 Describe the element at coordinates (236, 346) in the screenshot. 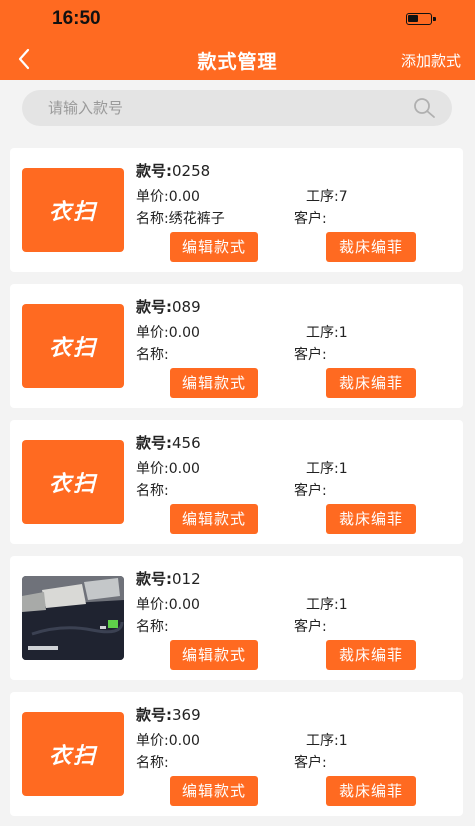

I see `style-card: 衣扫 款号:089 单价:0.00 工序:1 名称: 客户: 编辑款式 裁床编菲` at that location.